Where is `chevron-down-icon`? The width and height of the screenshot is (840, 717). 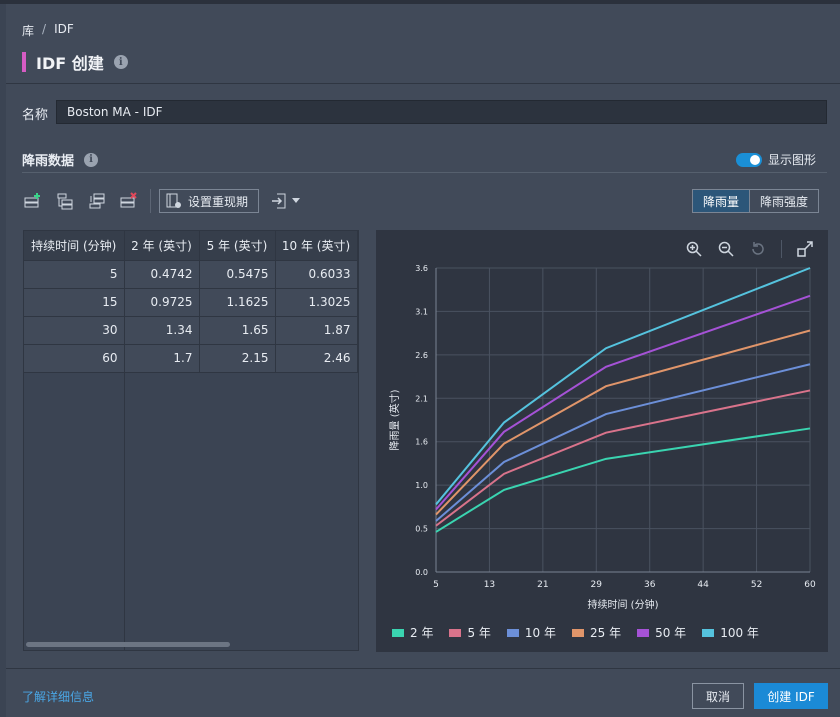 chevron-down-icon is located at coordinates (296, 200).